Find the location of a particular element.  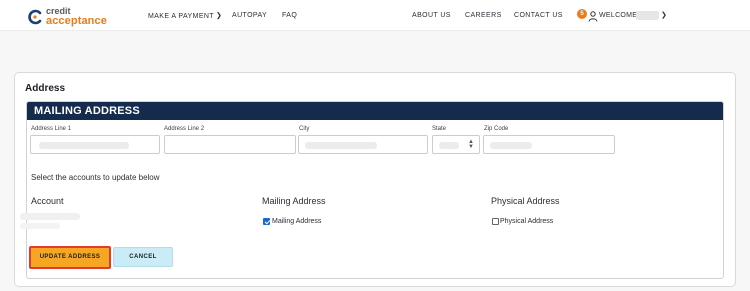

select-accounts-instruction: Select the accounts to update below is located at coordinates (95, 177).